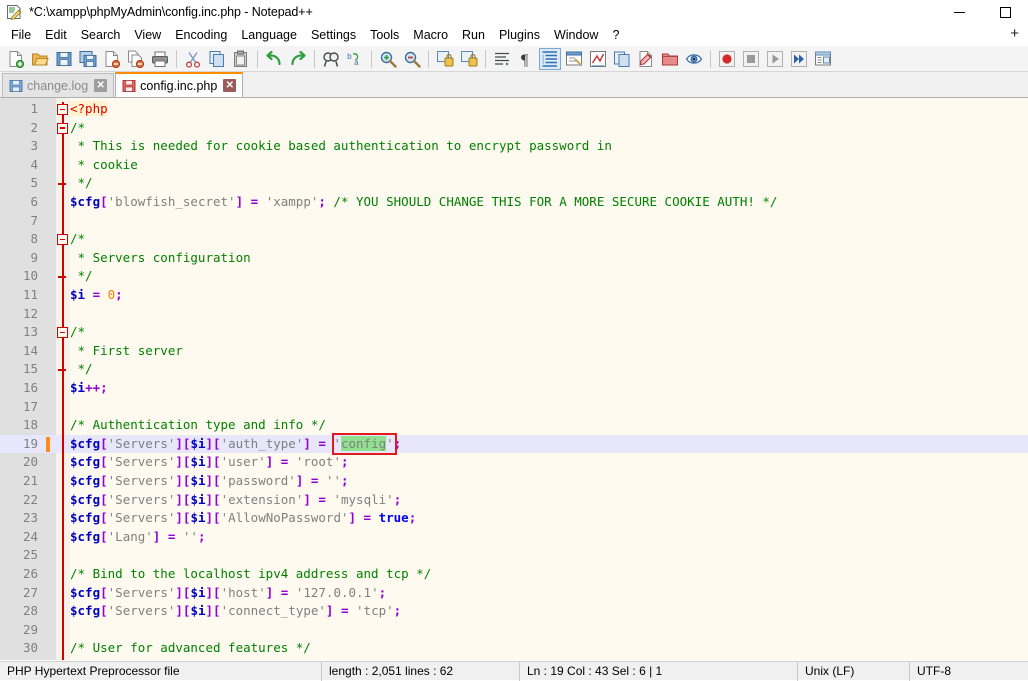  Describe the element at coordinates (136, 59) in the screenshot. I see `close-all-files-icon` at that location.